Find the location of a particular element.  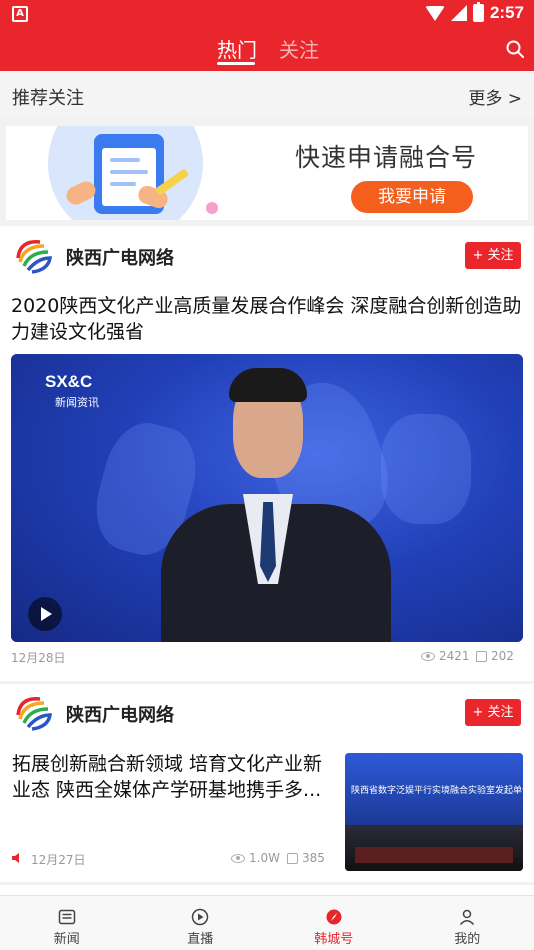

play-icon is located at coordinates (45, 614).